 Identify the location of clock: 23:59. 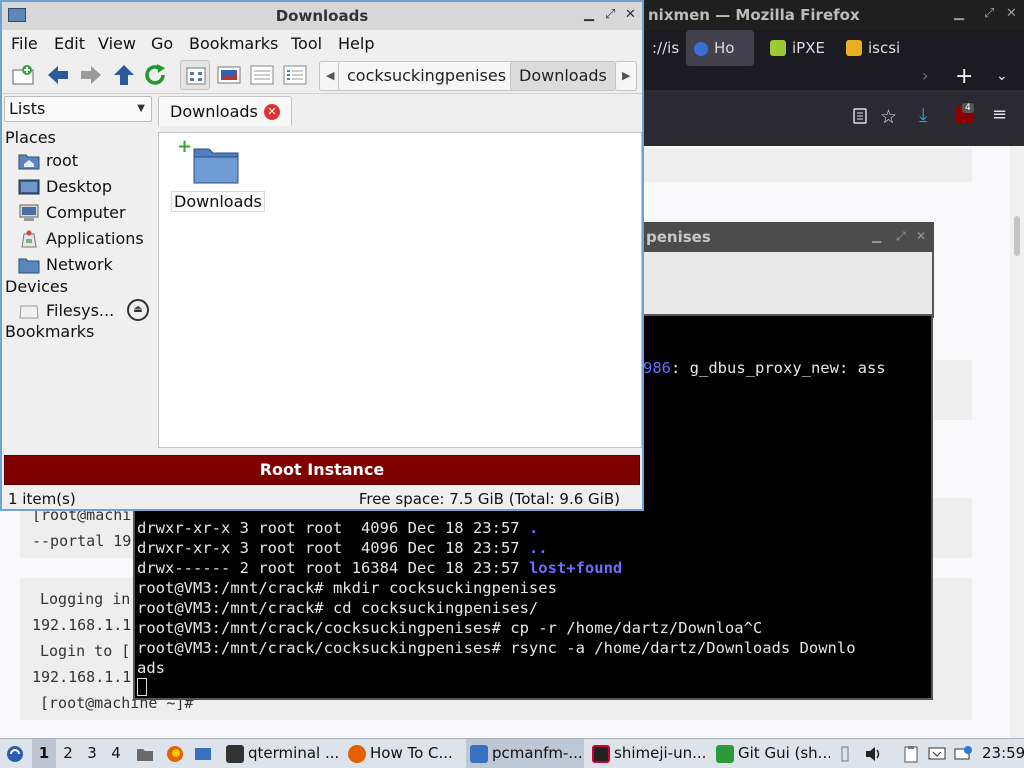
(1003, 753).